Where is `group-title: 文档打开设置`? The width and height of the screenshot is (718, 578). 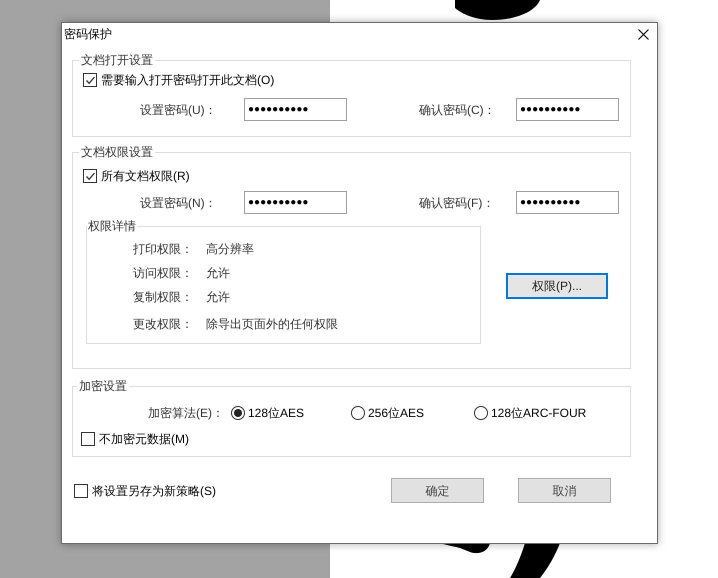 group-title: 文档打开设置 is located at coordinates (117, 60).